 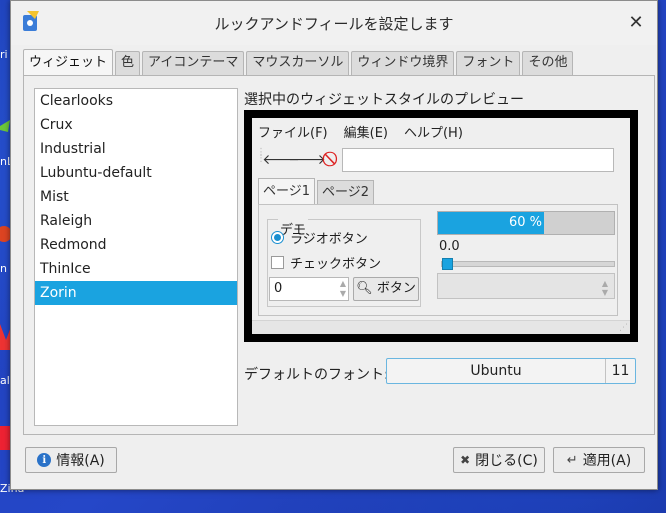 I want to click on close-button-label: 閉じる(C), so click(x=506, y=461).